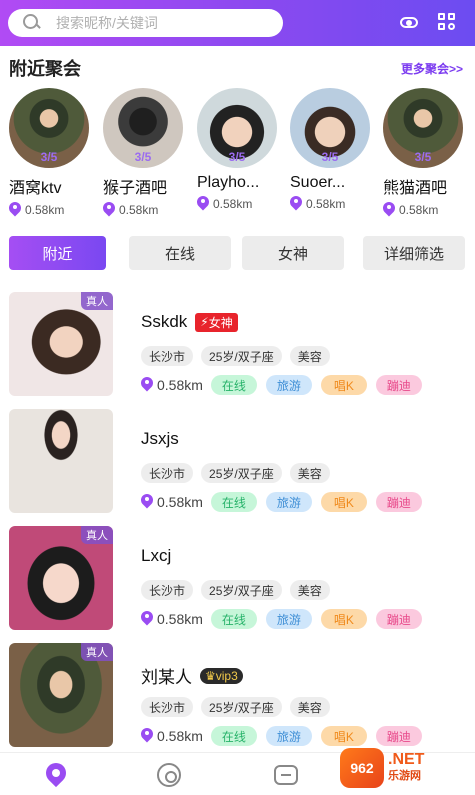  What do you see at coordinates (180, 253) in the screenshot?
I see `filter-online: 在线` at bounding box center [180, 253].